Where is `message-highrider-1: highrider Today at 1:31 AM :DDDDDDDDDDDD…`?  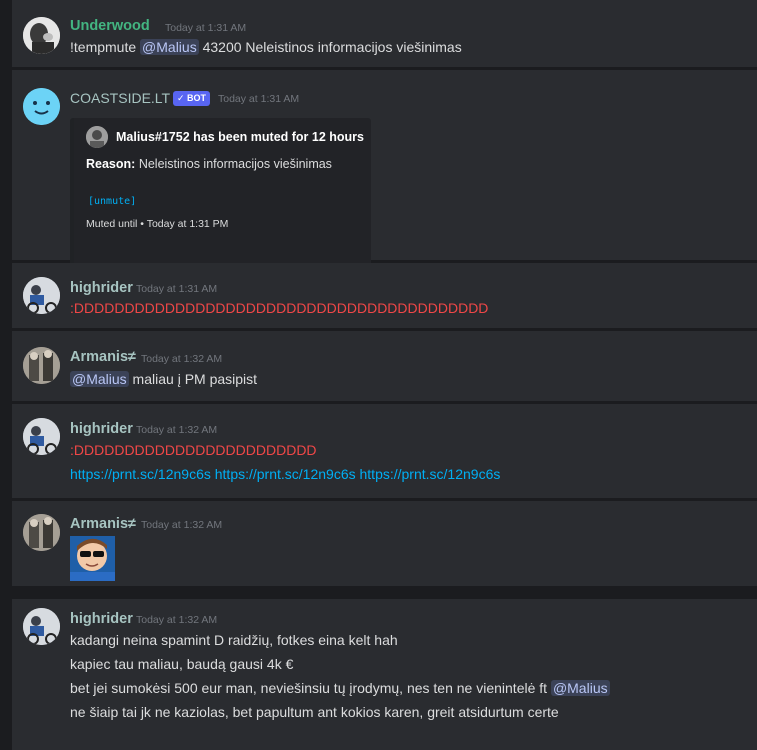
message-highrider-1: highrider Today at 1:31 AM :DDDDDDDDDDDD… is located at coordinates (384, 295).